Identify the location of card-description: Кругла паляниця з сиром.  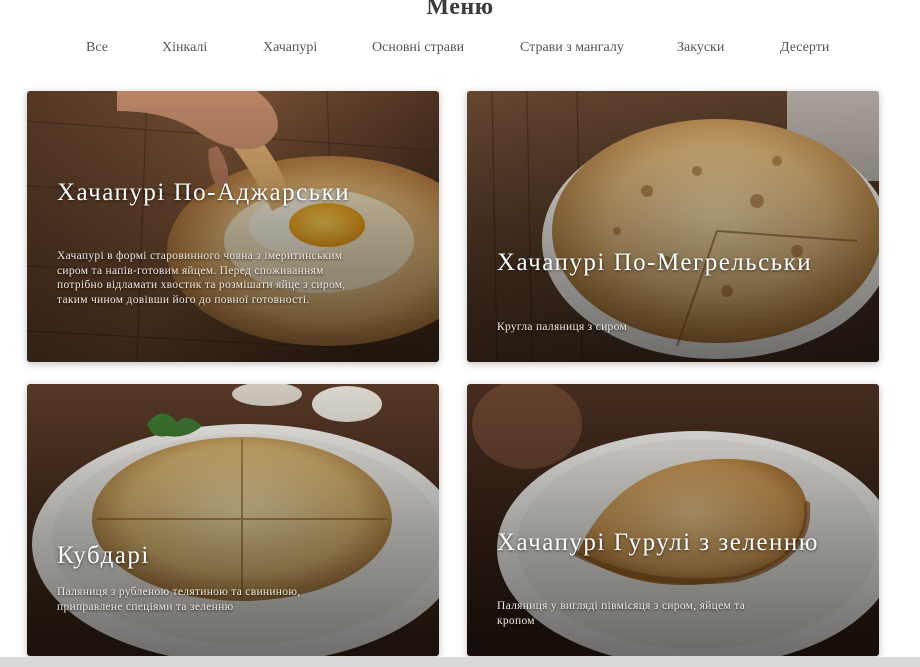
(562, 327).